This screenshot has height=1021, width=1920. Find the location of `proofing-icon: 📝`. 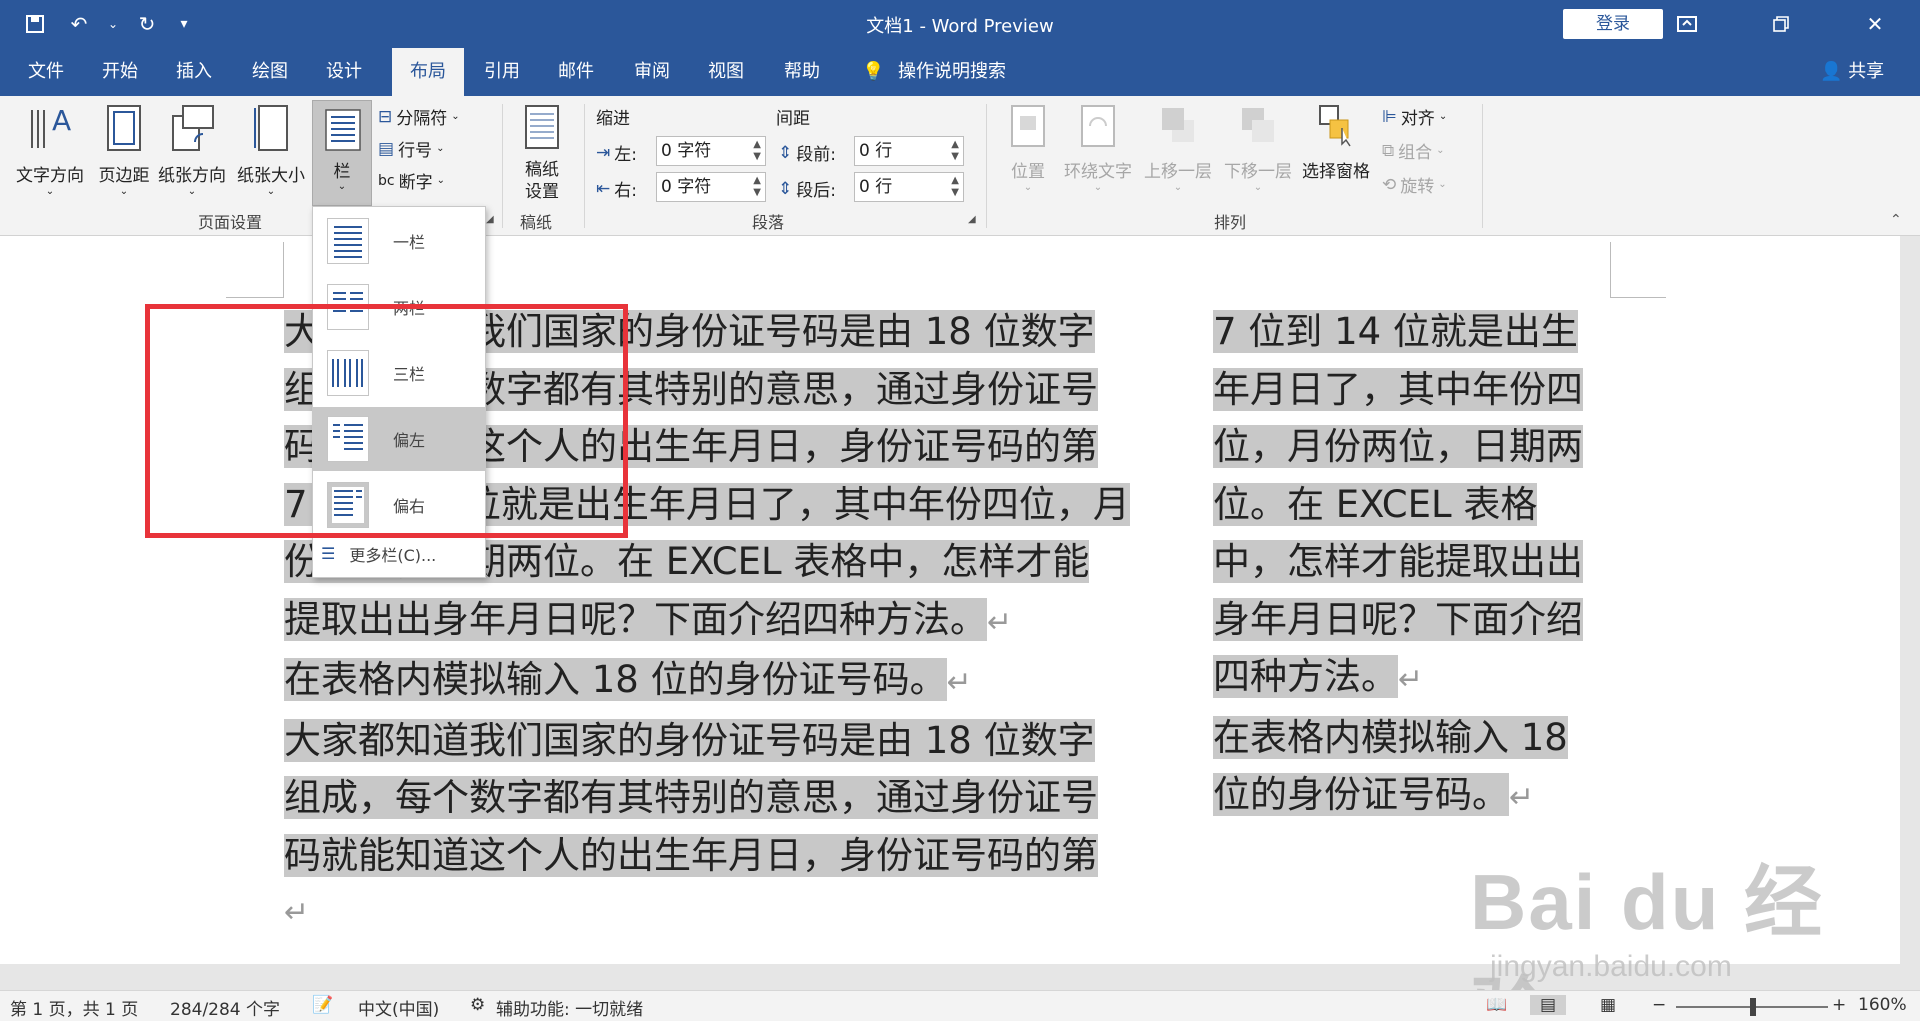

proofing-icon: 📝 is located at coordinates (322, 1005).